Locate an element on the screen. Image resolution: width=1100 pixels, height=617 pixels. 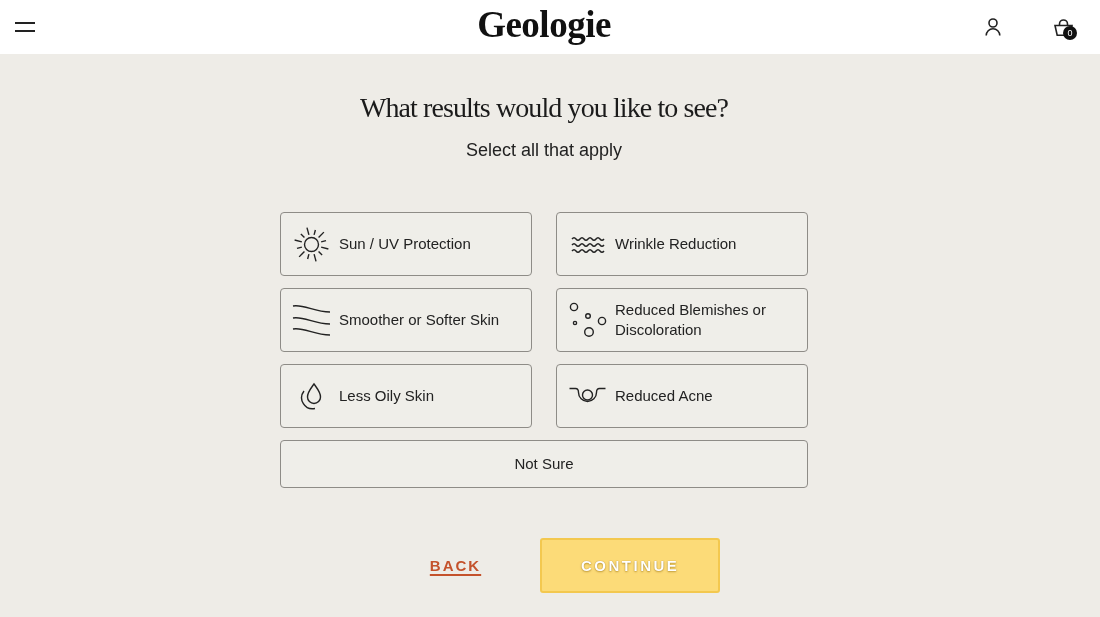
option-button: Sun / UV Protection is located at coordinates (406, 244).